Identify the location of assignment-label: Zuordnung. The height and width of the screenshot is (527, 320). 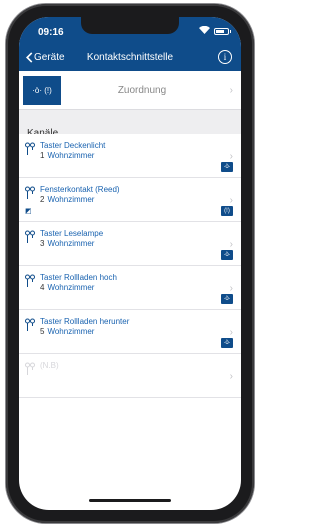
(142, 90).